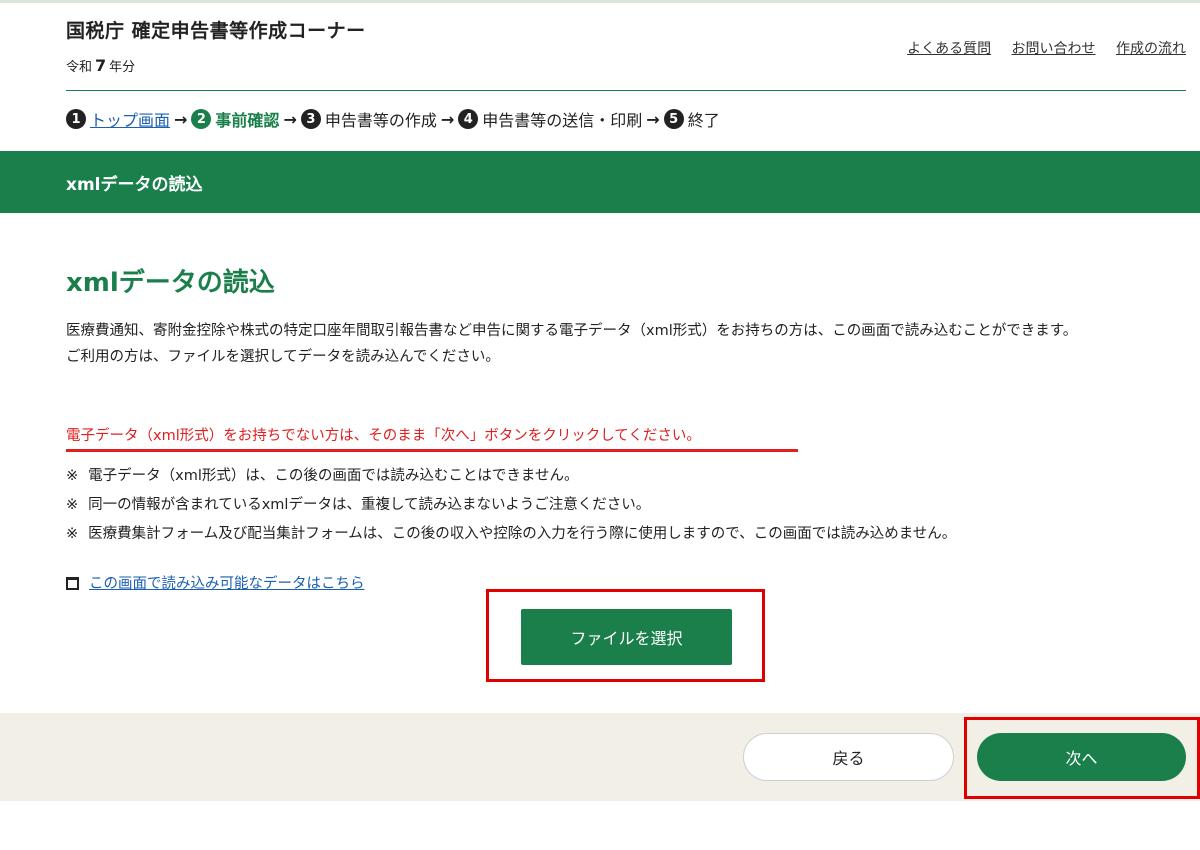 This screenshot has height=850, width=1200. I want to click on note-item: ※ 電子データ（xml形式）は、この後の画面では読み込むことはできません。, so click(626, 476).